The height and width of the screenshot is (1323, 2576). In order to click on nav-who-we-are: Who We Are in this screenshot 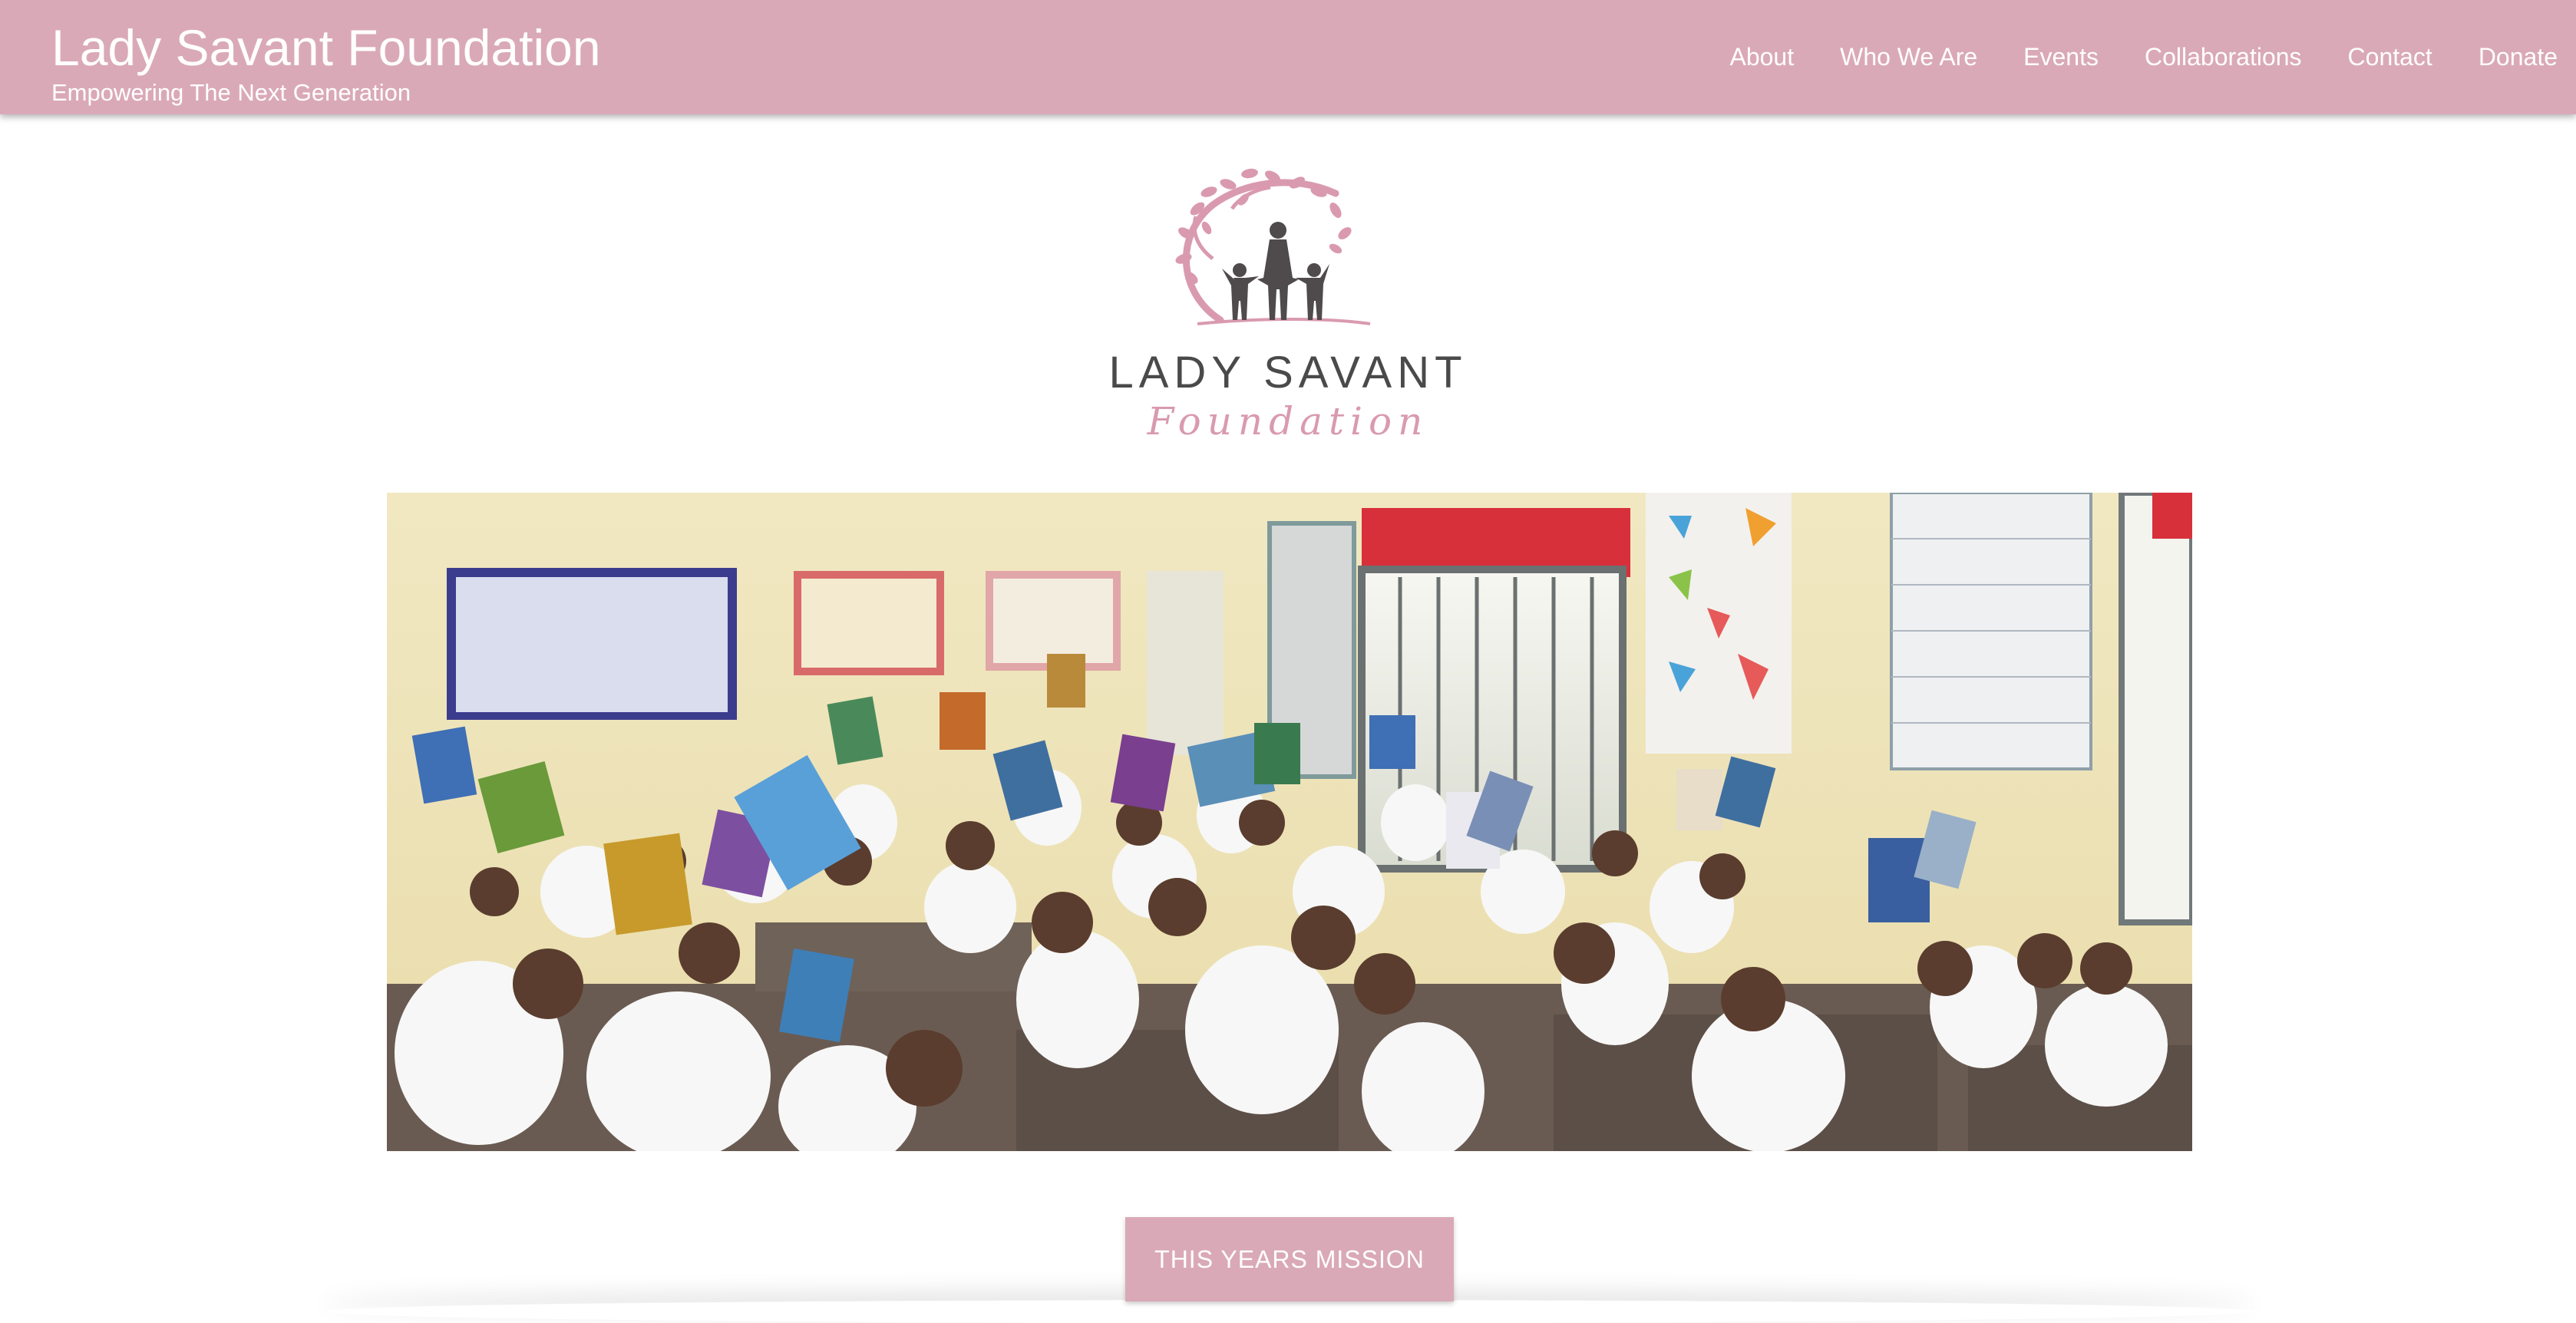, I will do `click(1908, 57)`.